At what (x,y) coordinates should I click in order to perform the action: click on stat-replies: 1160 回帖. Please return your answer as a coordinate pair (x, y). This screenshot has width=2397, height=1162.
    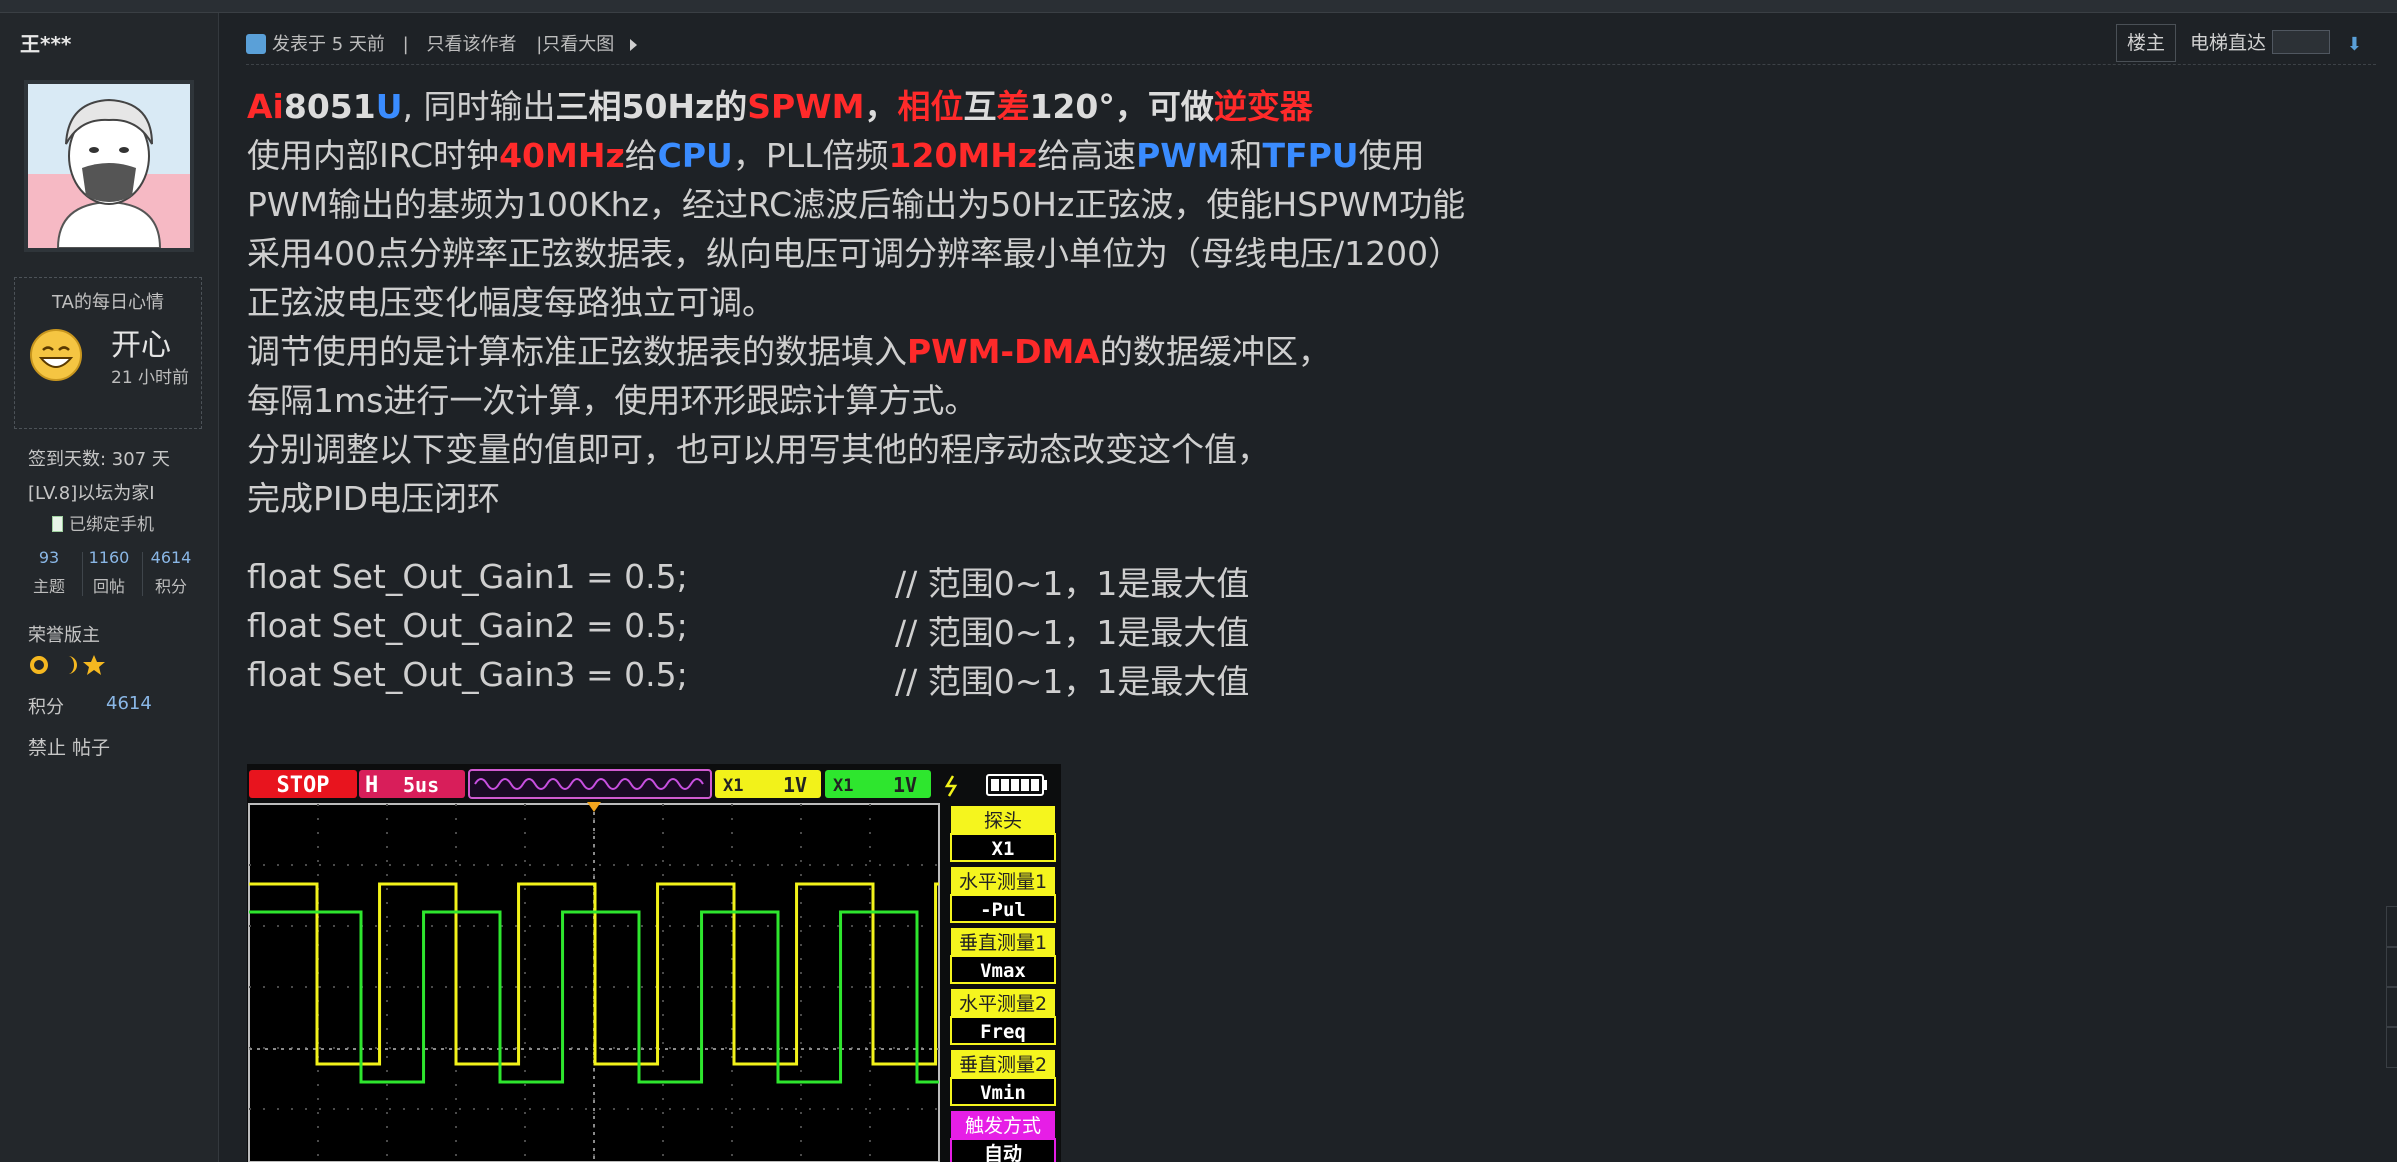
    Looking at the image, I should click on (109, 572).